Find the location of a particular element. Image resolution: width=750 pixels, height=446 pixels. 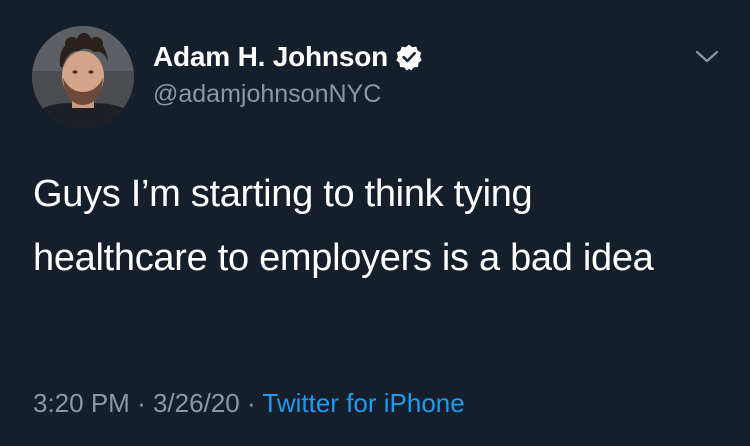

chevron-down-icon is located at coordinates (707, 56).